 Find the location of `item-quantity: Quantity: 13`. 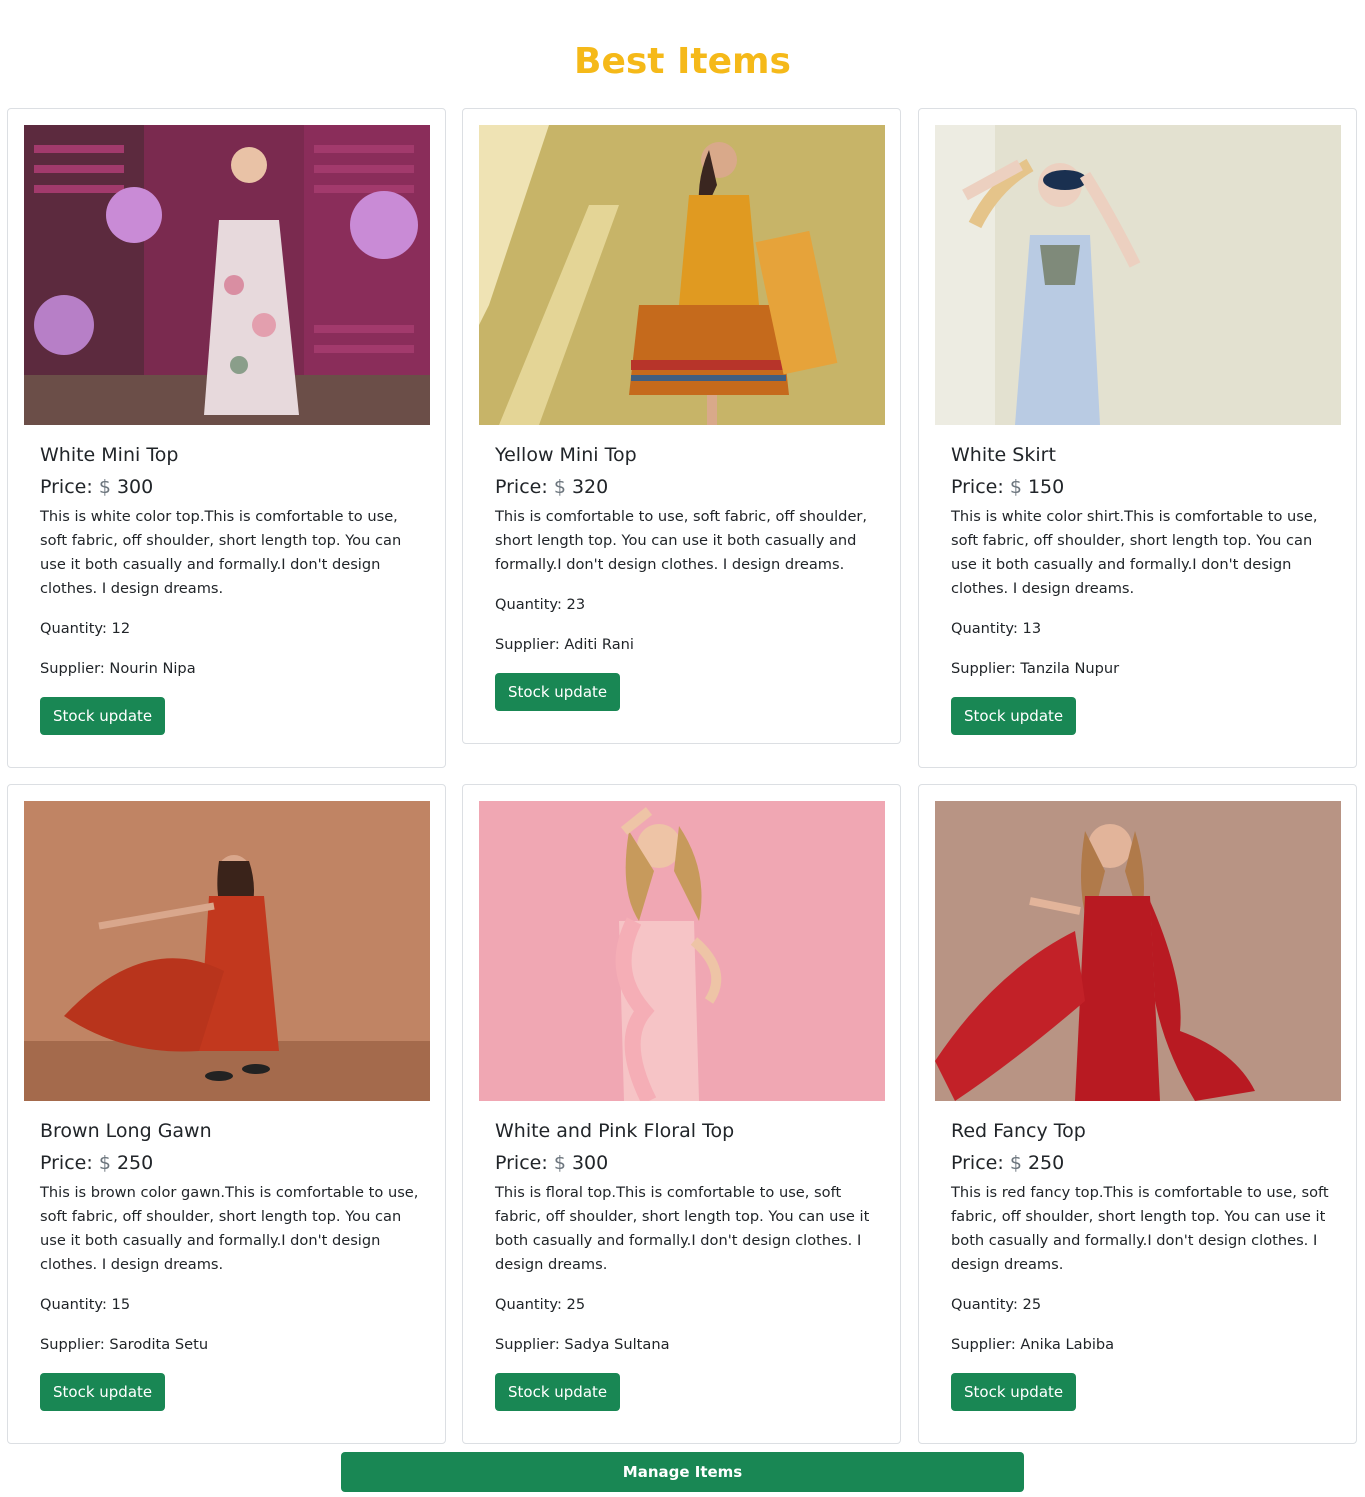

item-quantity: Quantity: 13 is located at coordinates (996, 628).